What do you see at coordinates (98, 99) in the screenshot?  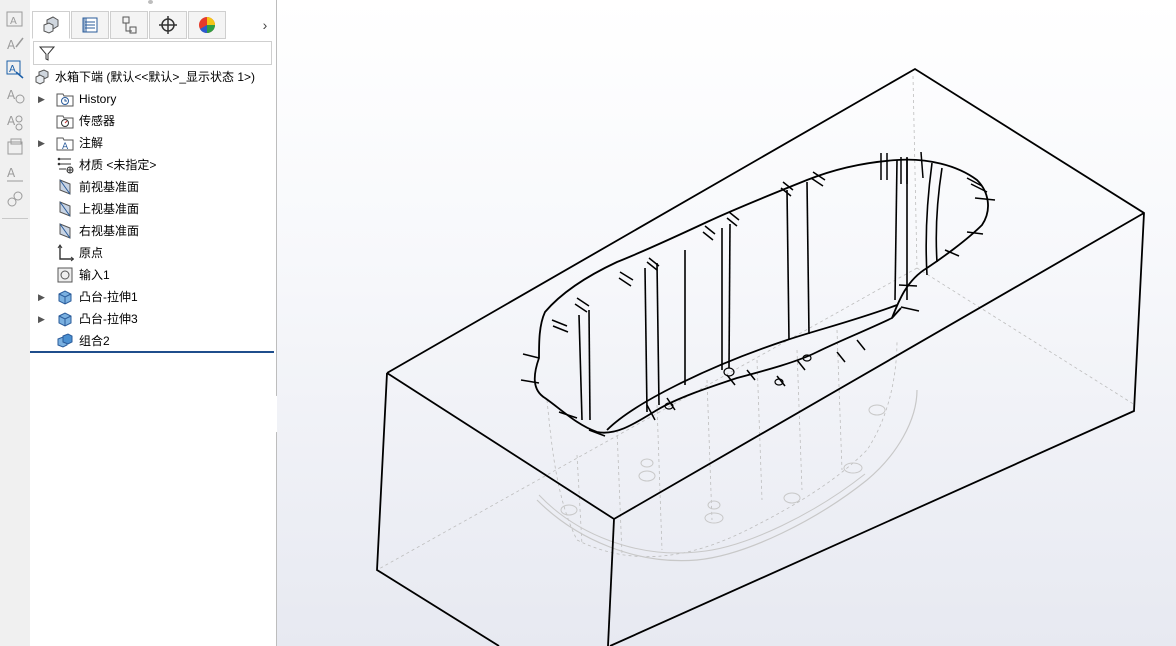 I see `tree-item-label: History` at bounding box center [98, 99].